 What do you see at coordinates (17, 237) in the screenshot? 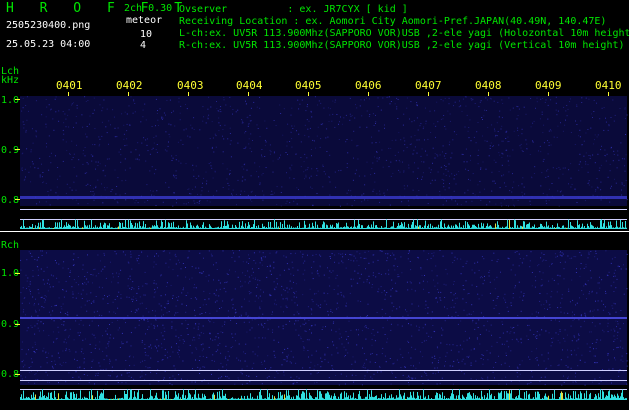
I see `tick-marks` at bounding box center [17, 237].